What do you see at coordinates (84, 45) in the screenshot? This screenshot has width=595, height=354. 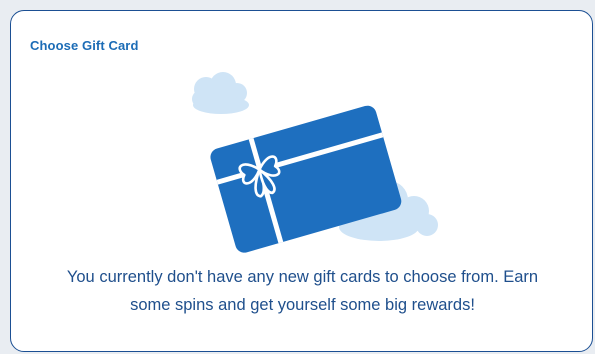 I see `panel-title: Choose Gift Card` at bounding box center [84, 45].